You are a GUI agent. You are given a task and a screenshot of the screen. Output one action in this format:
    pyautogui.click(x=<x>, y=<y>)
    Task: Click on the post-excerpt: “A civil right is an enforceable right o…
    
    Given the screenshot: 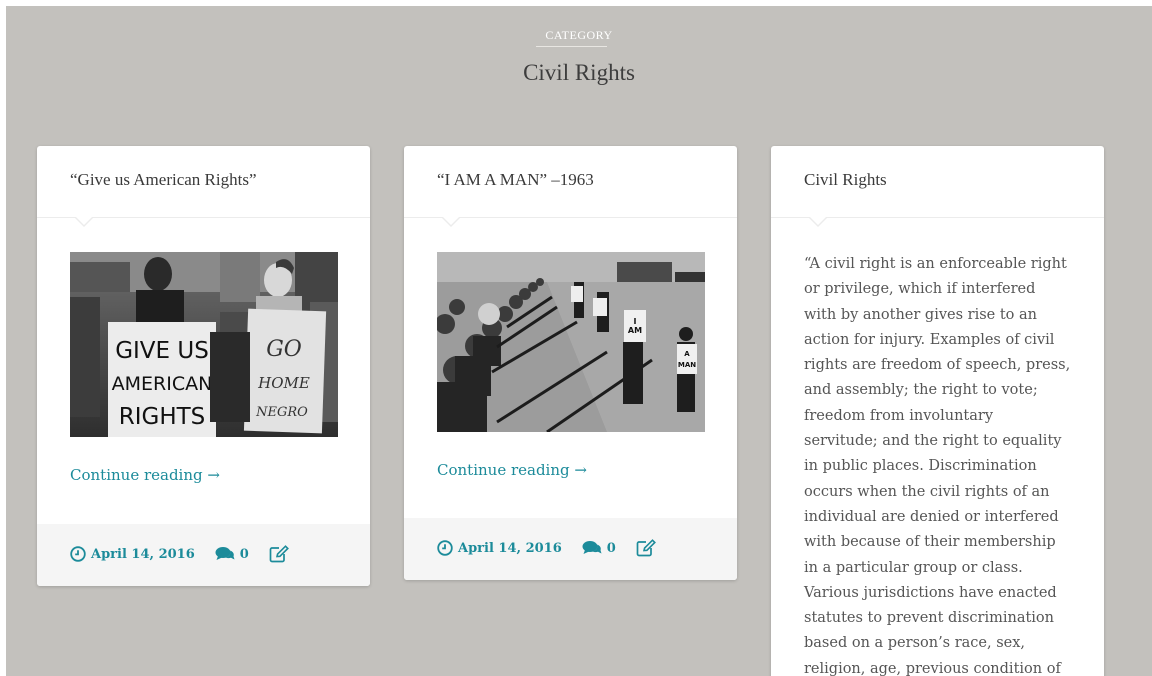 What is the action you would take?
    pyautogui.click(x=939, y=464)
    